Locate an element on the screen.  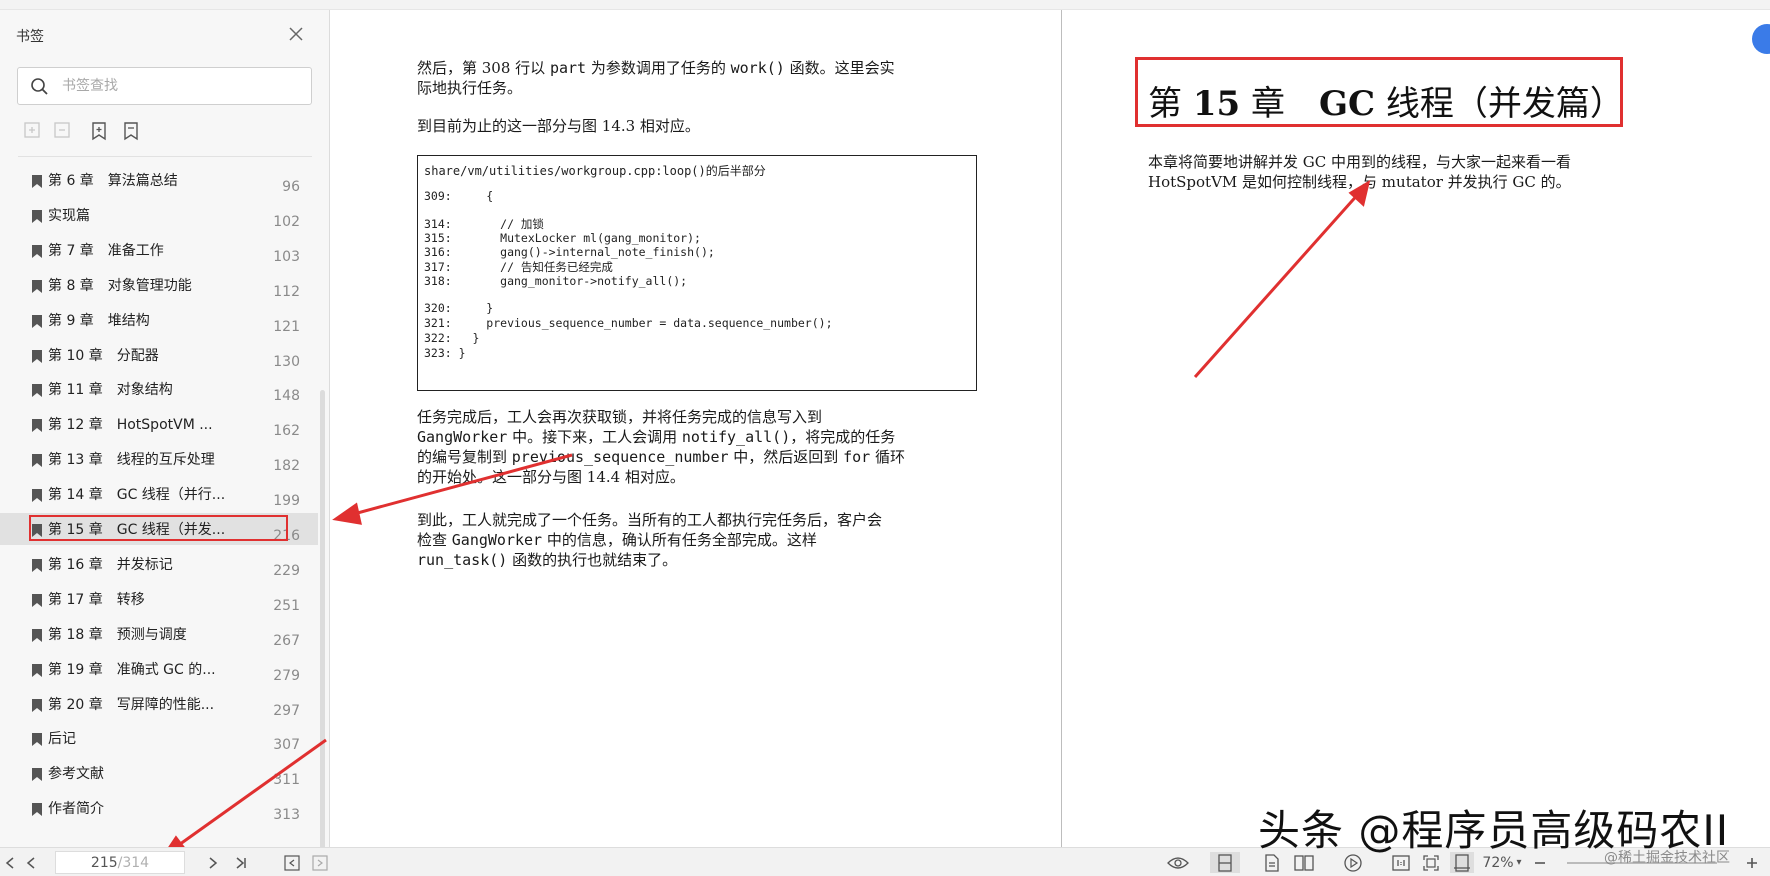
bookmark-page-number: 121 is located at coordinates (286, 326).